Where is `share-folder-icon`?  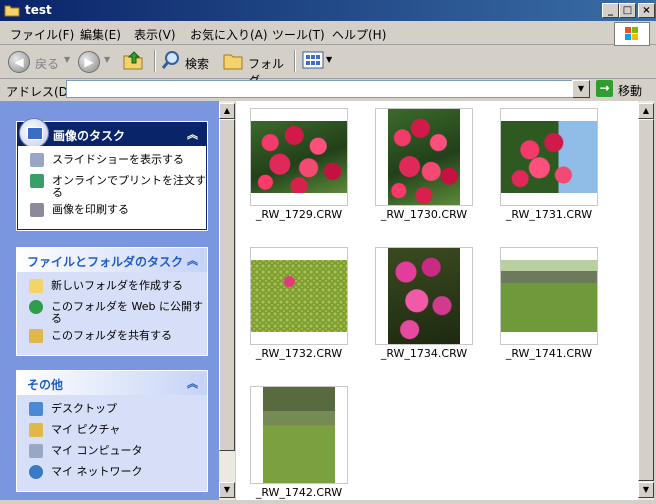
share-folder-icon is located at coordinates (36, 336).